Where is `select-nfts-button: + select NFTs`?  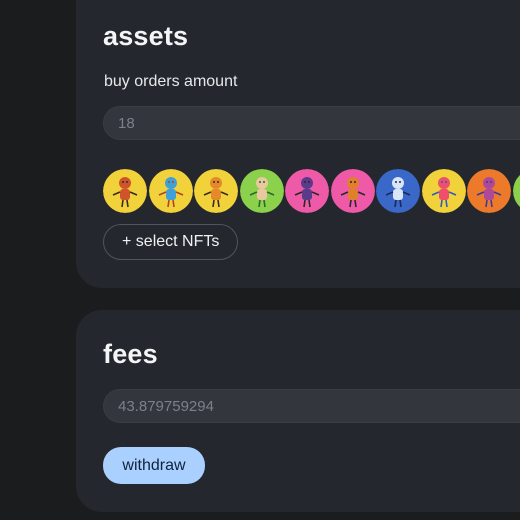 select-nfts-button: + select NFTs is located at coordinates (171, 242).